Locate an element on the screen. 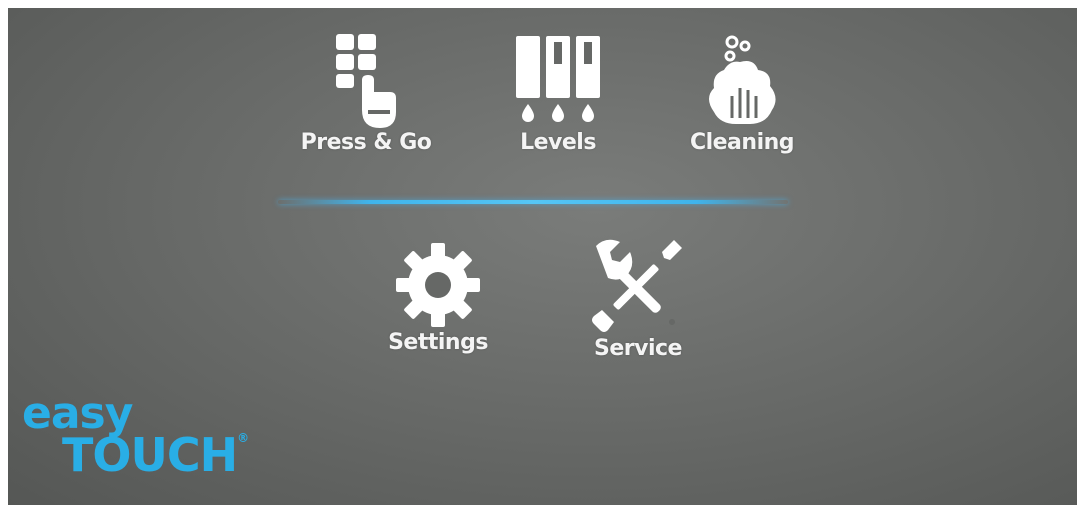 This screenshot has width=1085, height=513. easytouch-logo: easy TOUCH® is located at coordinates (135, 437).